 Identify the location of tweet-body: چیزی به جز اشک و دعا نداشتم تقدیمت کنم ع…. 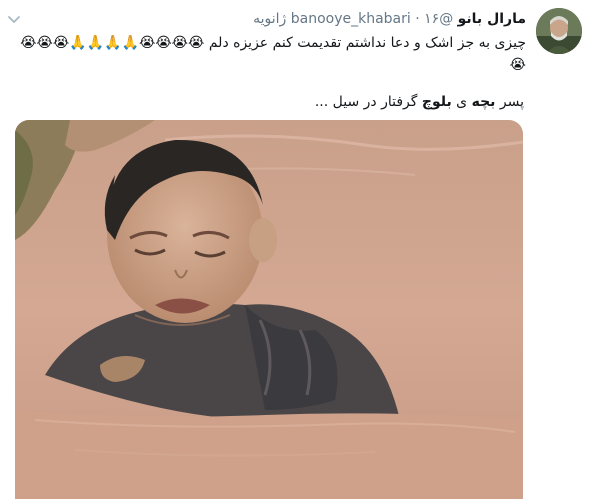
(367, 43).